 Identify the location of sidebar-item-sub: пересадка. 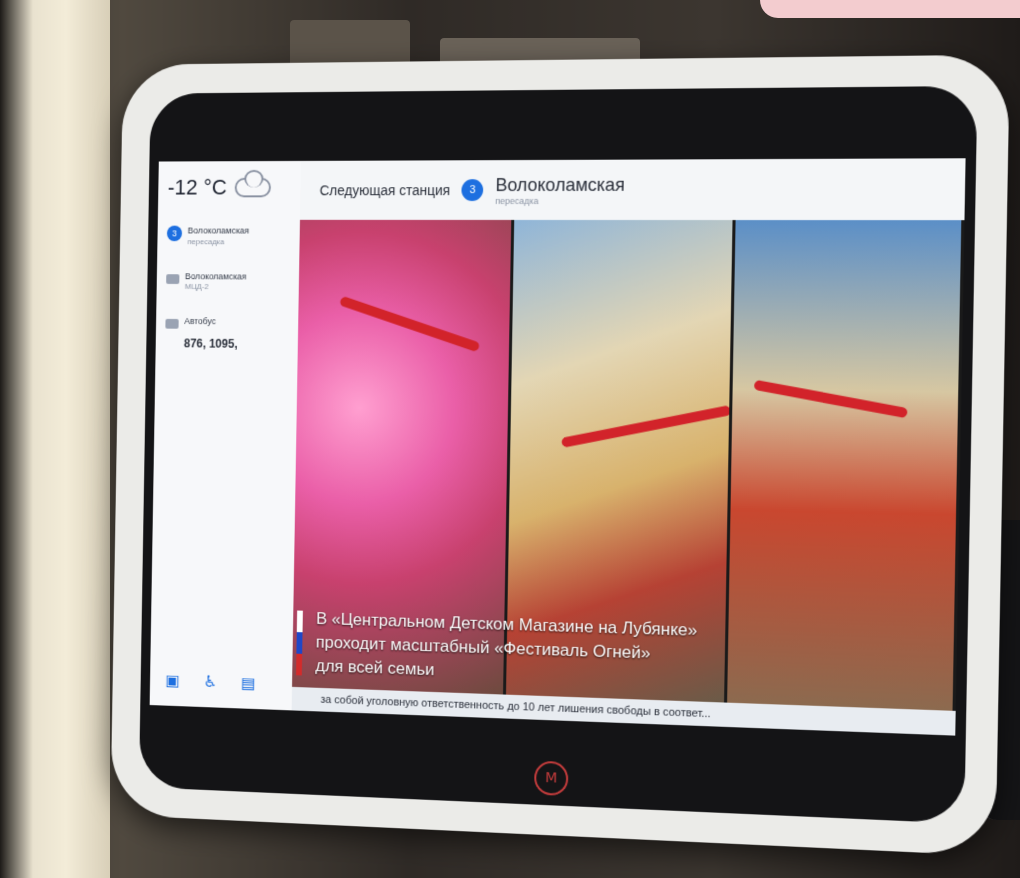
(206, 241).